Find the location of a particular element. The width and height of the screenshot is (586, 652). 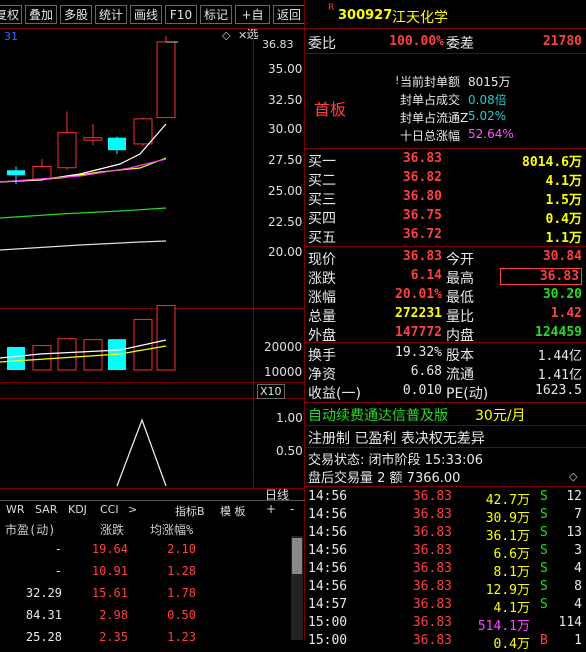

stat-value: 147772 is located at coordinates (418, 332).